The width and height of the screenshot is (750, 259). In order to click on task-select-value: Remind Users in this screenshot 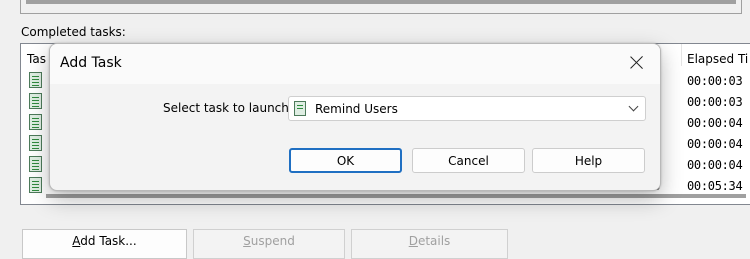, I will do `click(356, 109)`.